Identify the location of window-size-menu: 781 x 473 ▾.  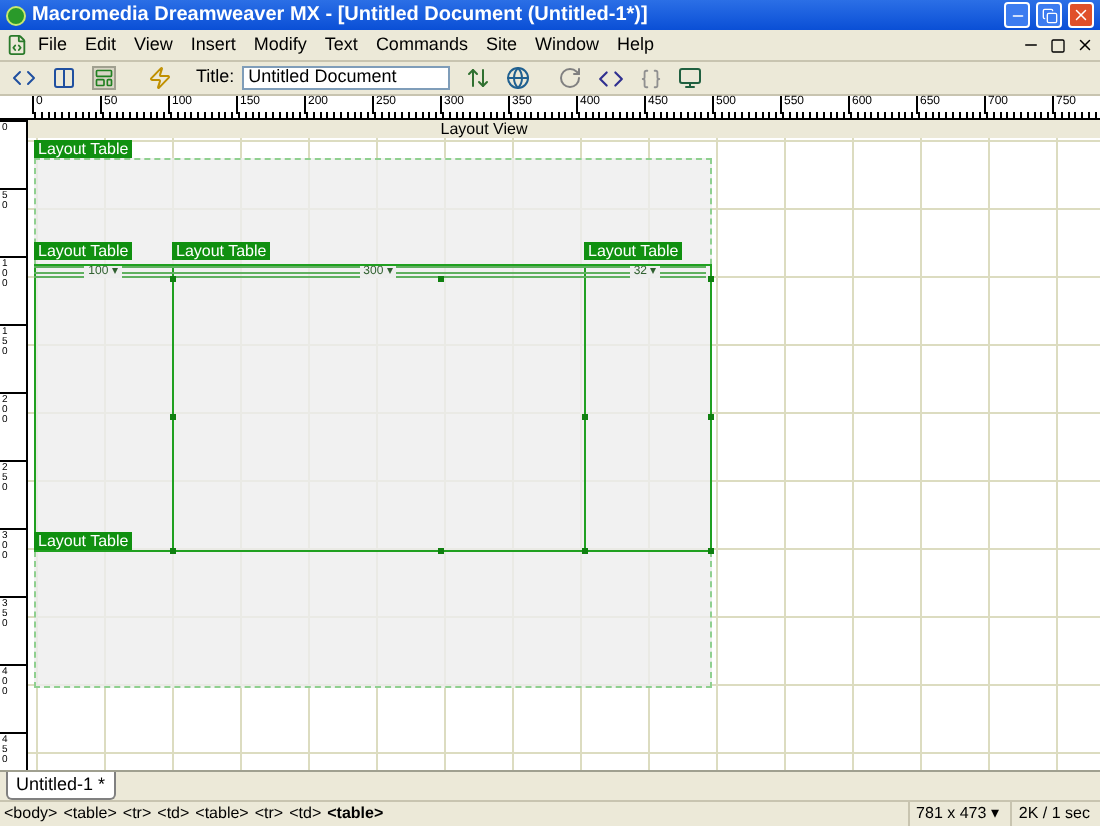
(956, 814).